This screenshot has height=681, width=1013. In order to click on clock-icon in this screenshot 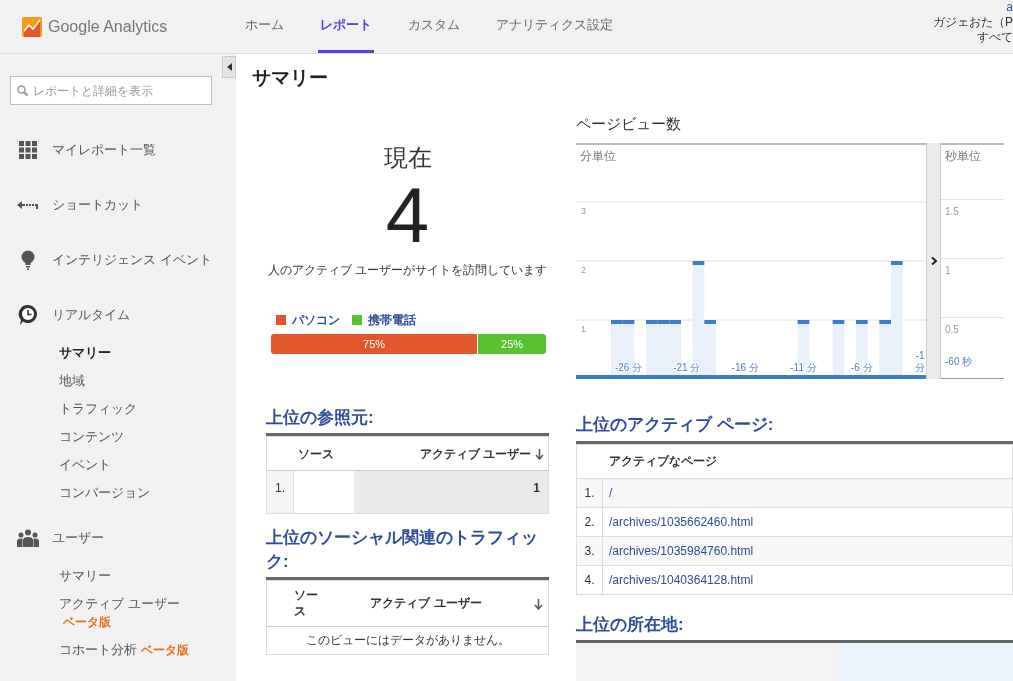, I will do `click(28, 314)`.